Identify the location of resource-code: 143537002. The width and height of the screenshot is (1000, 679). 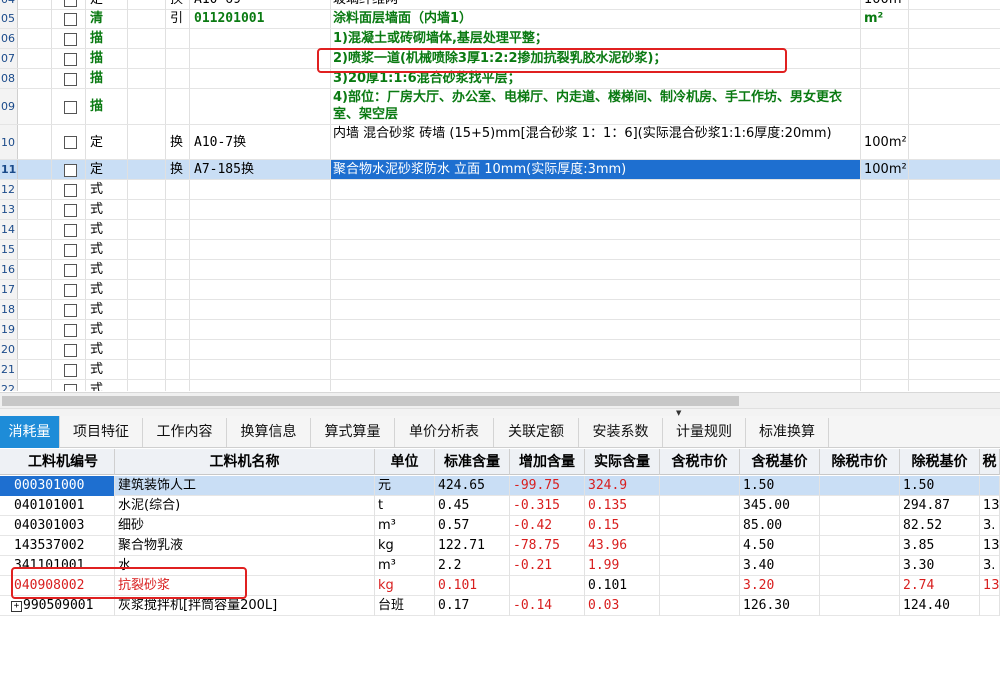
(57, 546).